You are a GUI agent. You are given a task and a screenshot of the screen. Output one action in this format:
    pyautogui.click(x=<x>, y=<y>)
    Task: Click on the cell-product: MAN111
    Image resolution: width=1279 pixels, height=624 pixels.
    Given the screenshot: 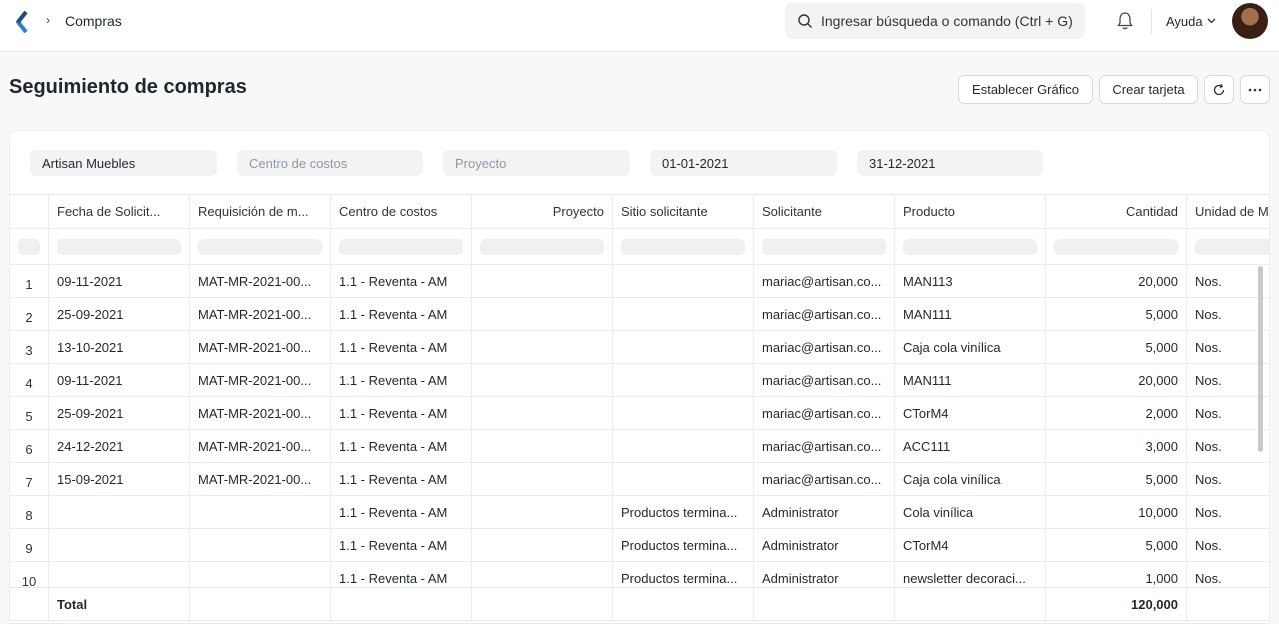 What is the action you would take?
    pyautogui.click(x=970, y=380)
    